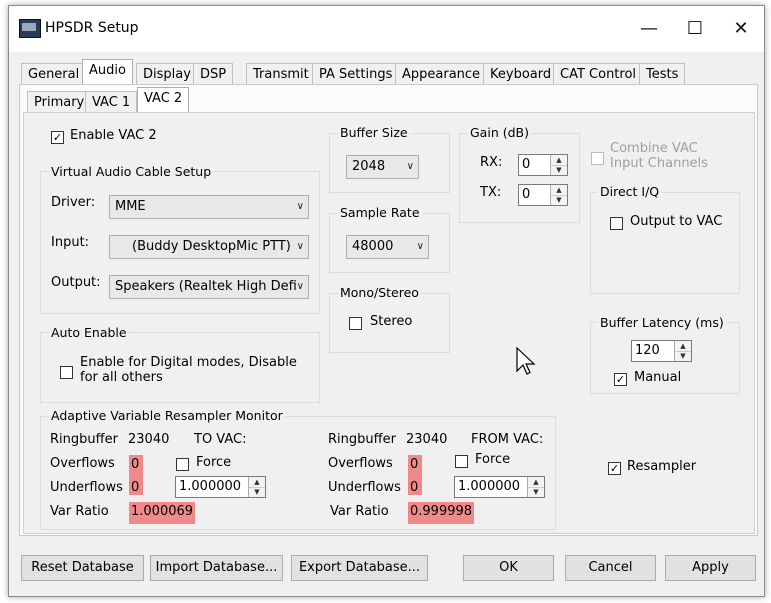 The image size is (771, 603). Describe the element at coordinates (597, 158) in the screenshot. I see `combine-vac-checkbox` at that location.